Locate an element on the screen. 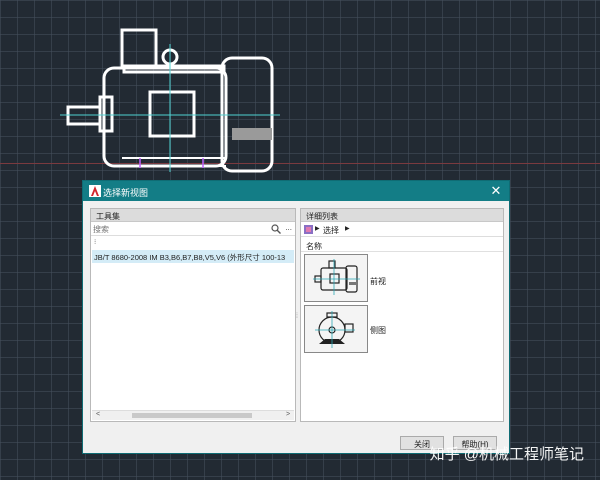  search-icon is located at coordinates (276, 229).